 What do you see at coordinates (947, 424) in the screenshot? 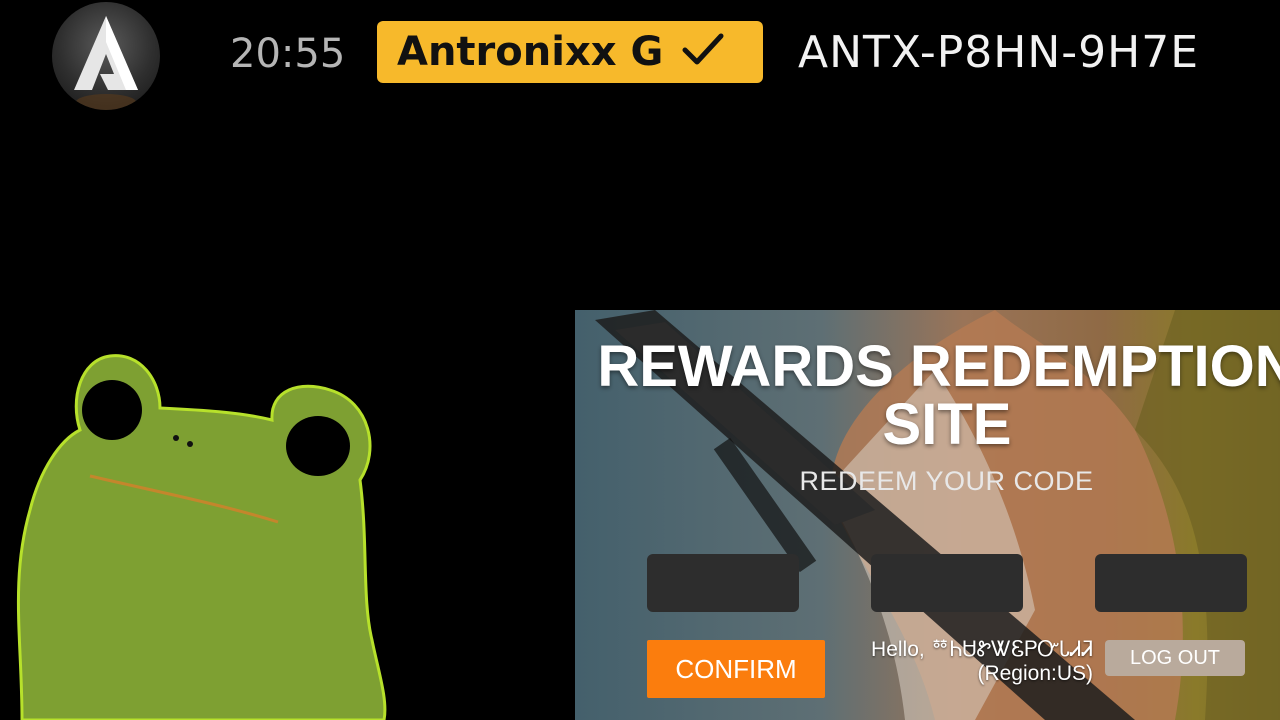
I see `site-title-line2: SITE` at bounding box center [947, 424].